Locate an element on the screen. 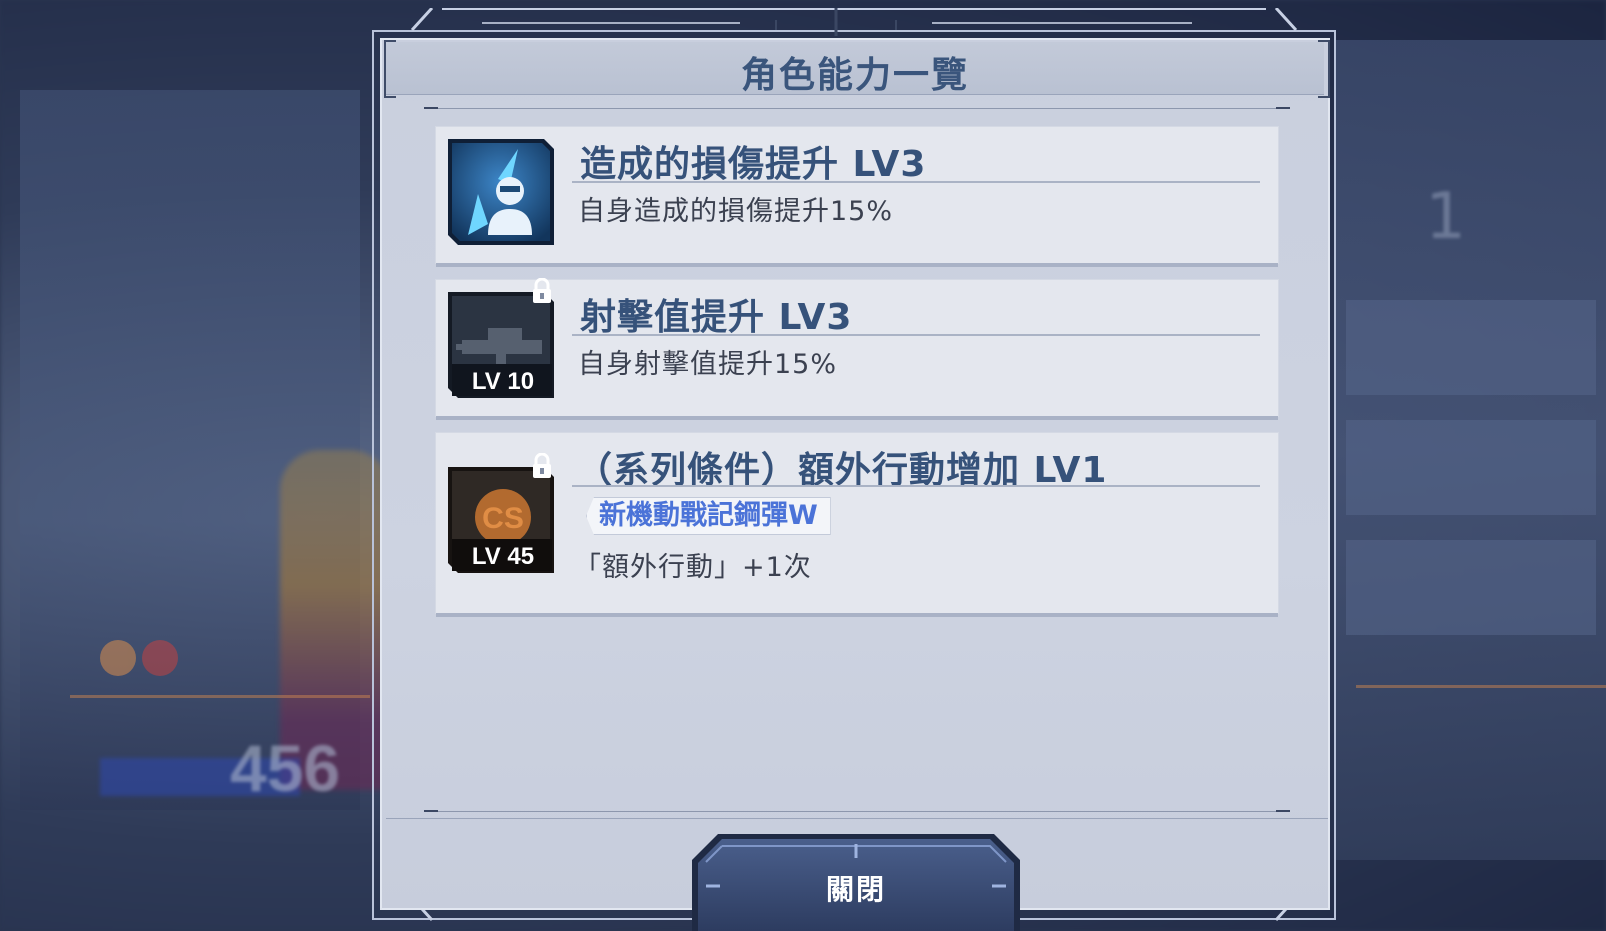  ability-description: 自身射擊值提升15% is located at coordinates (708, 364).